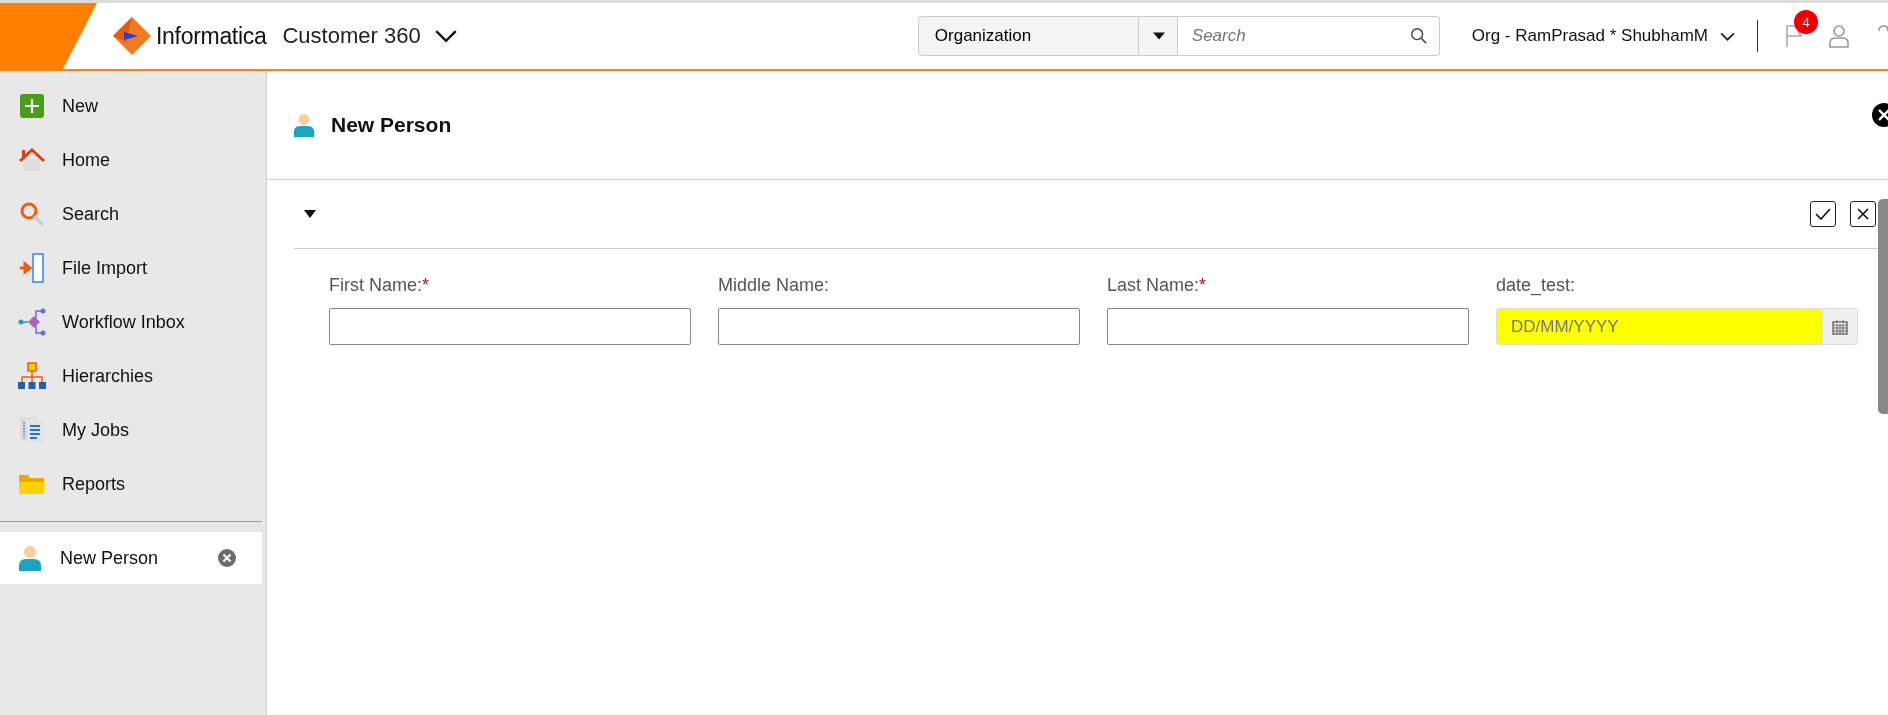 This screenshot has height=715, width=1888. I want to click on sidebar-item: Reports, so click(133, 484).